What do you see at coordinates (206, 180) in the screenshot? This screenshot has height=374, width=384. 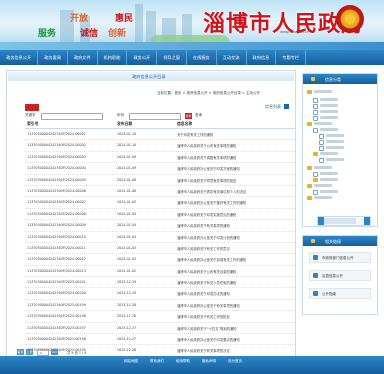 I see `cell-title: 淄博市人民政府关于同意有关事项的批复` at bounding box center [206, 180].